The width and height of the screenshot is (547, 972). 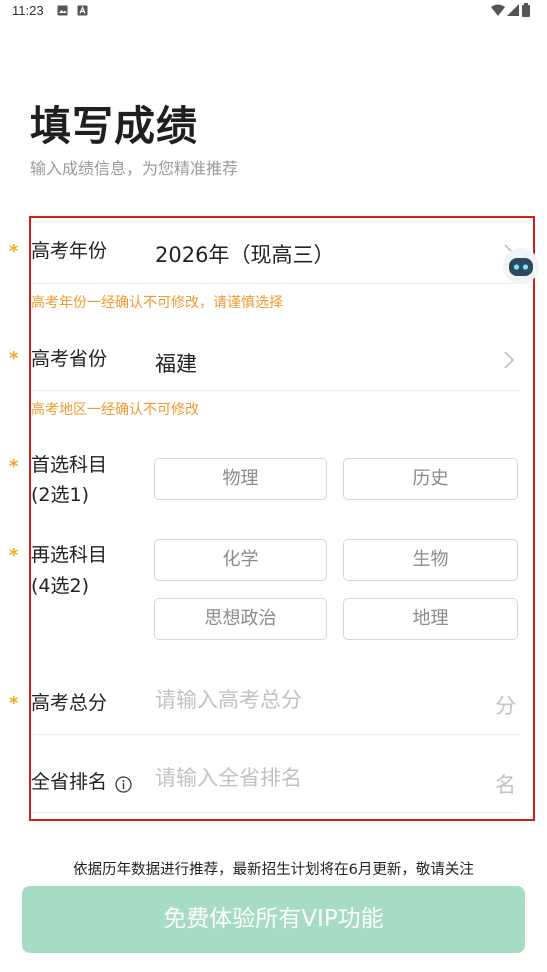 I want to click on total-score-unit: 分, so click(x=505, y=706).